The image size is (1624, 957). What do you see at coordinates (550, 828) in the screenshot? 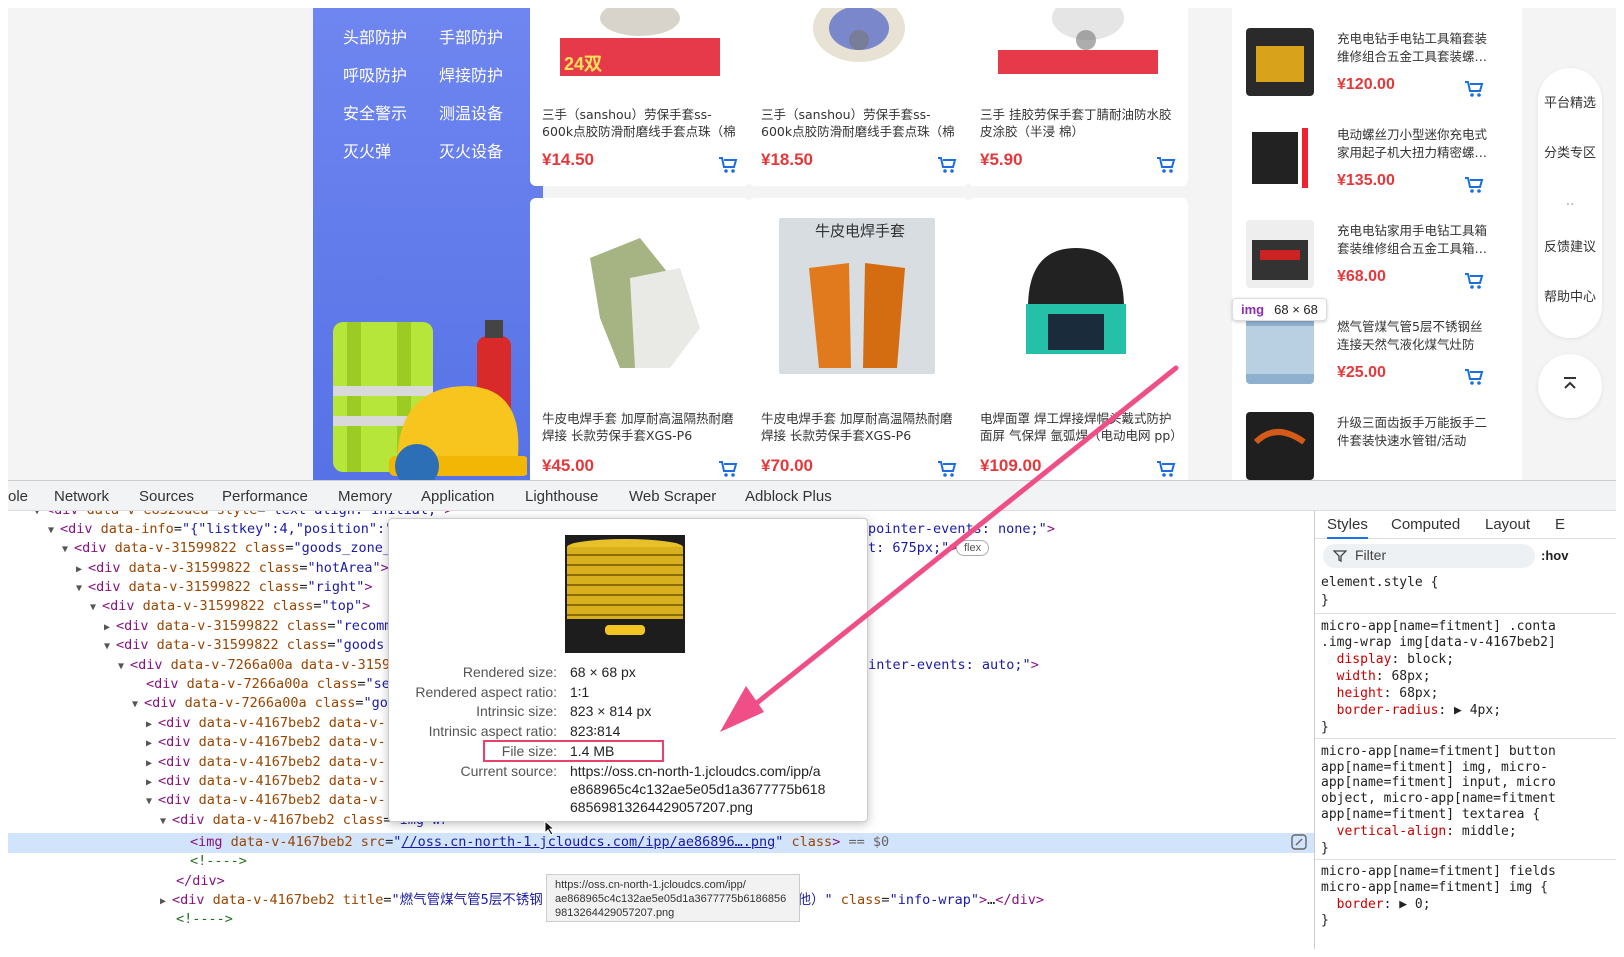
I see `mouse-cursor-icon` at bounding box center [550, 828].